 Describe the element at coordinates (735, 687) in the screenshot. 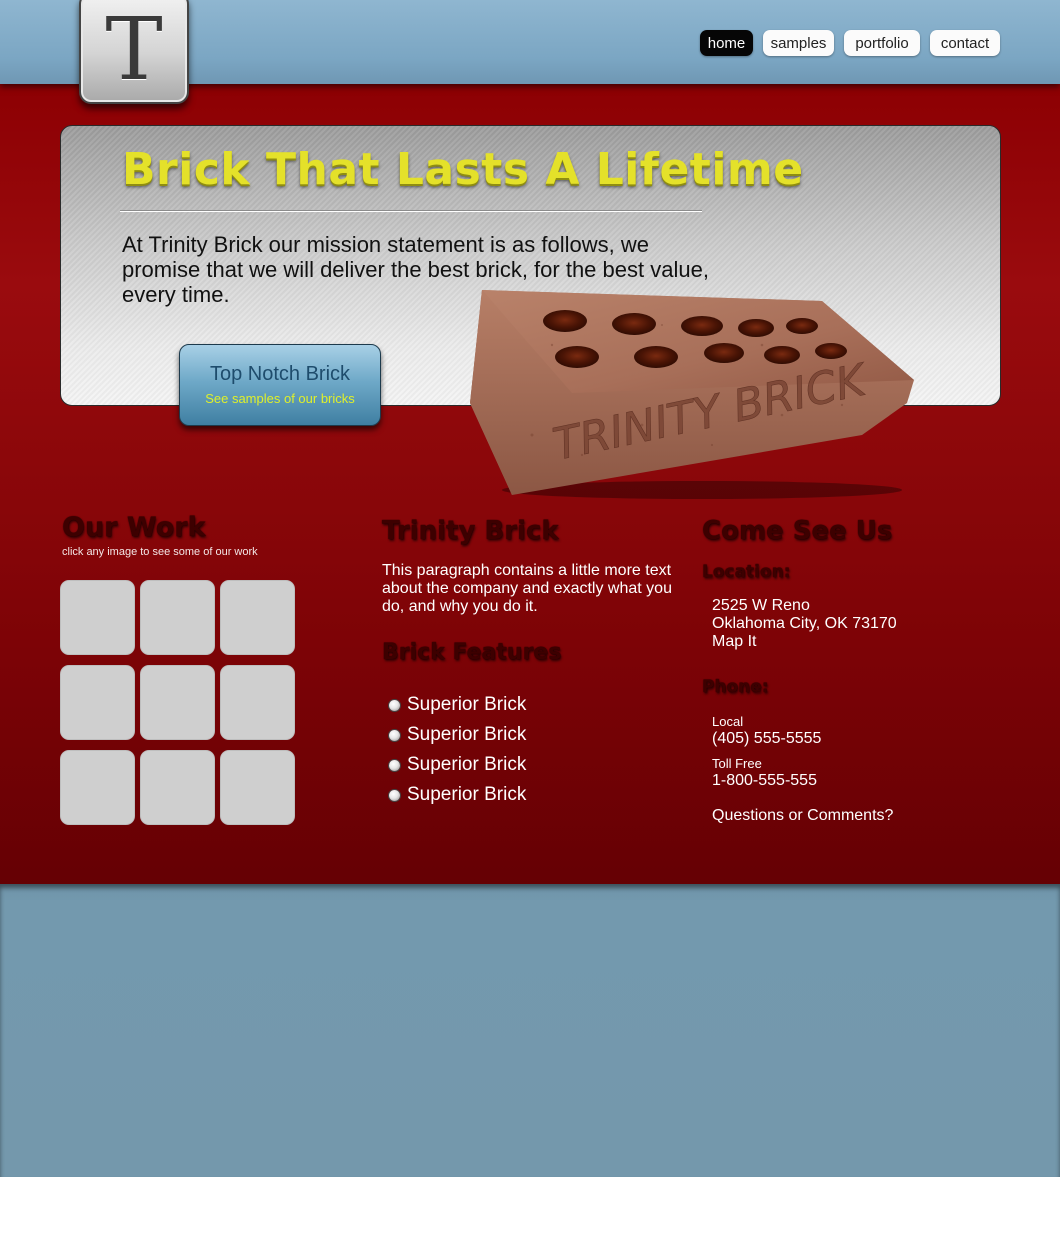

I see `phone-label: Phone:` at that location.